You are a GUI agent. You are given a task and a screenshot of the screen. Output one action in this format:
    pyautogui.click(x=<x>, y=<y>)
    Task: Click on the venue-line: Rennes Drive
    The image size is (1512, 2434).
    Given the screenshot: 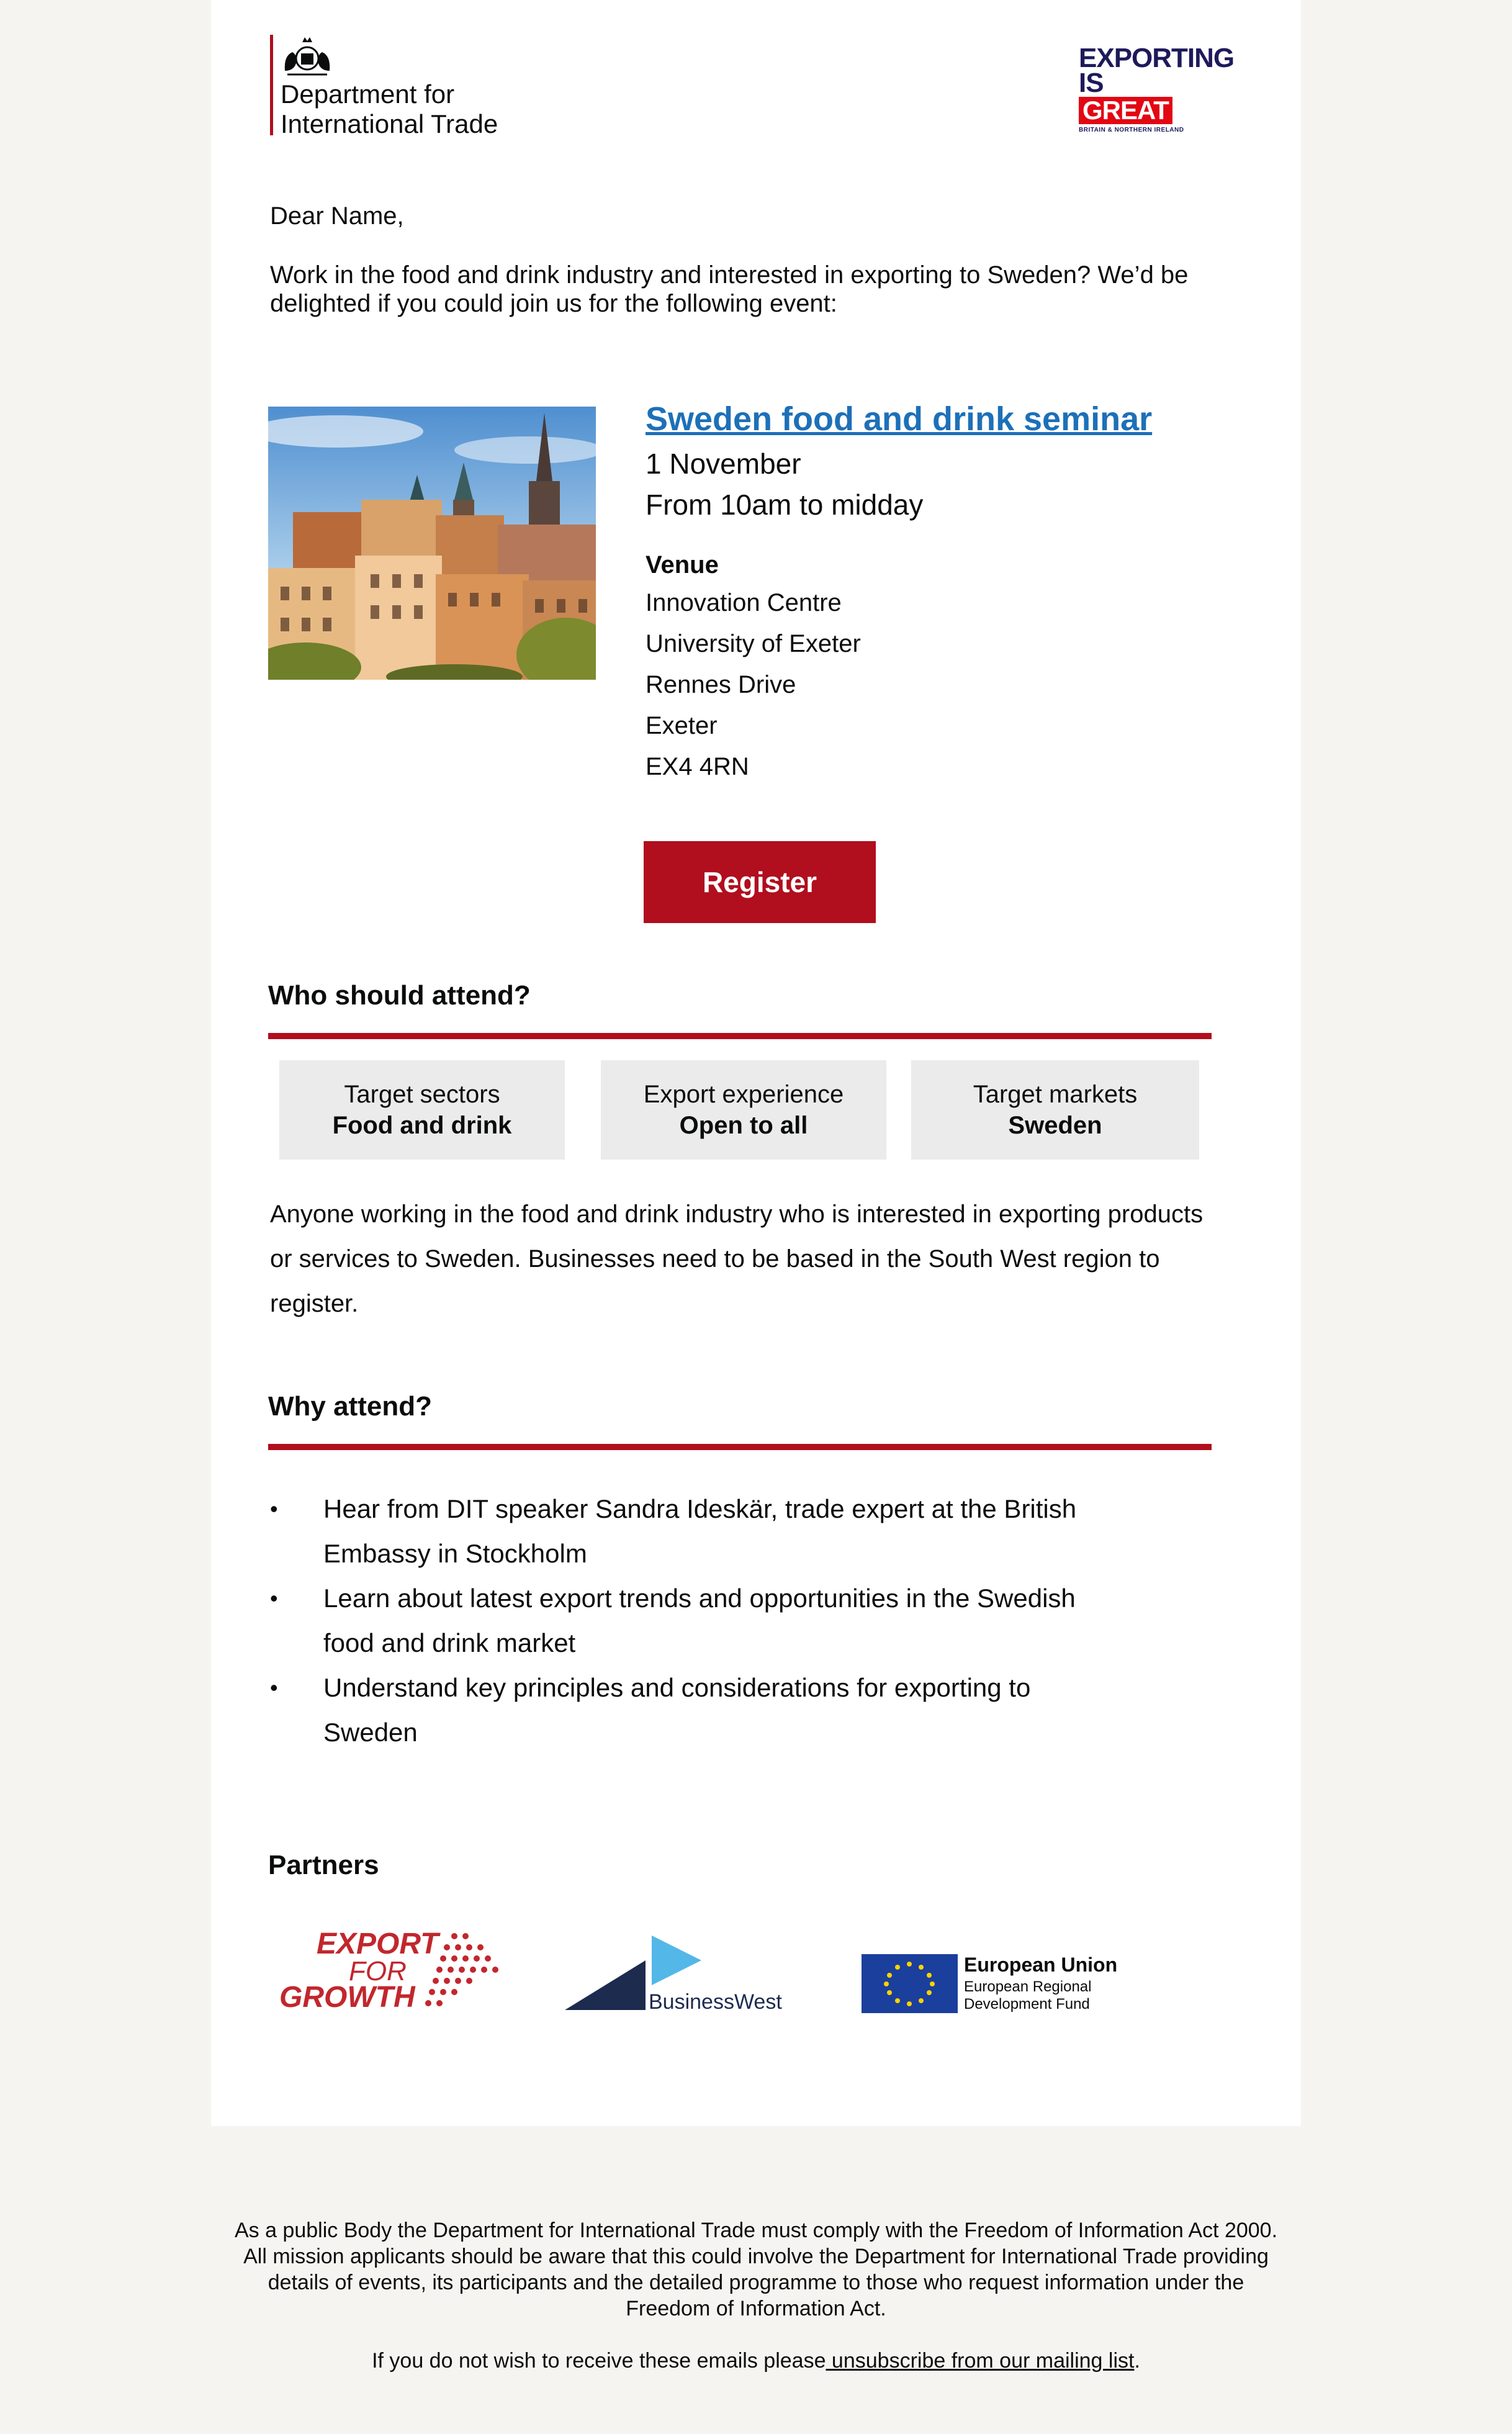 What is the action you would take?
    pyautogui.click(x=721, y=684)
    